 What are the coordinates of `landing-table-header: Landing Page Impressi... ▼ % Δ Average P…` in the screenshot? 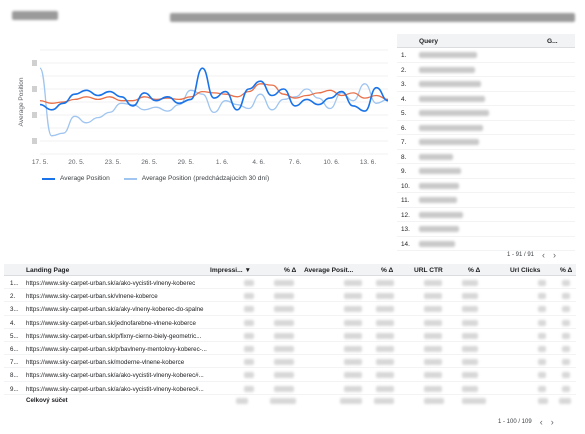 It's located at (290, 270).